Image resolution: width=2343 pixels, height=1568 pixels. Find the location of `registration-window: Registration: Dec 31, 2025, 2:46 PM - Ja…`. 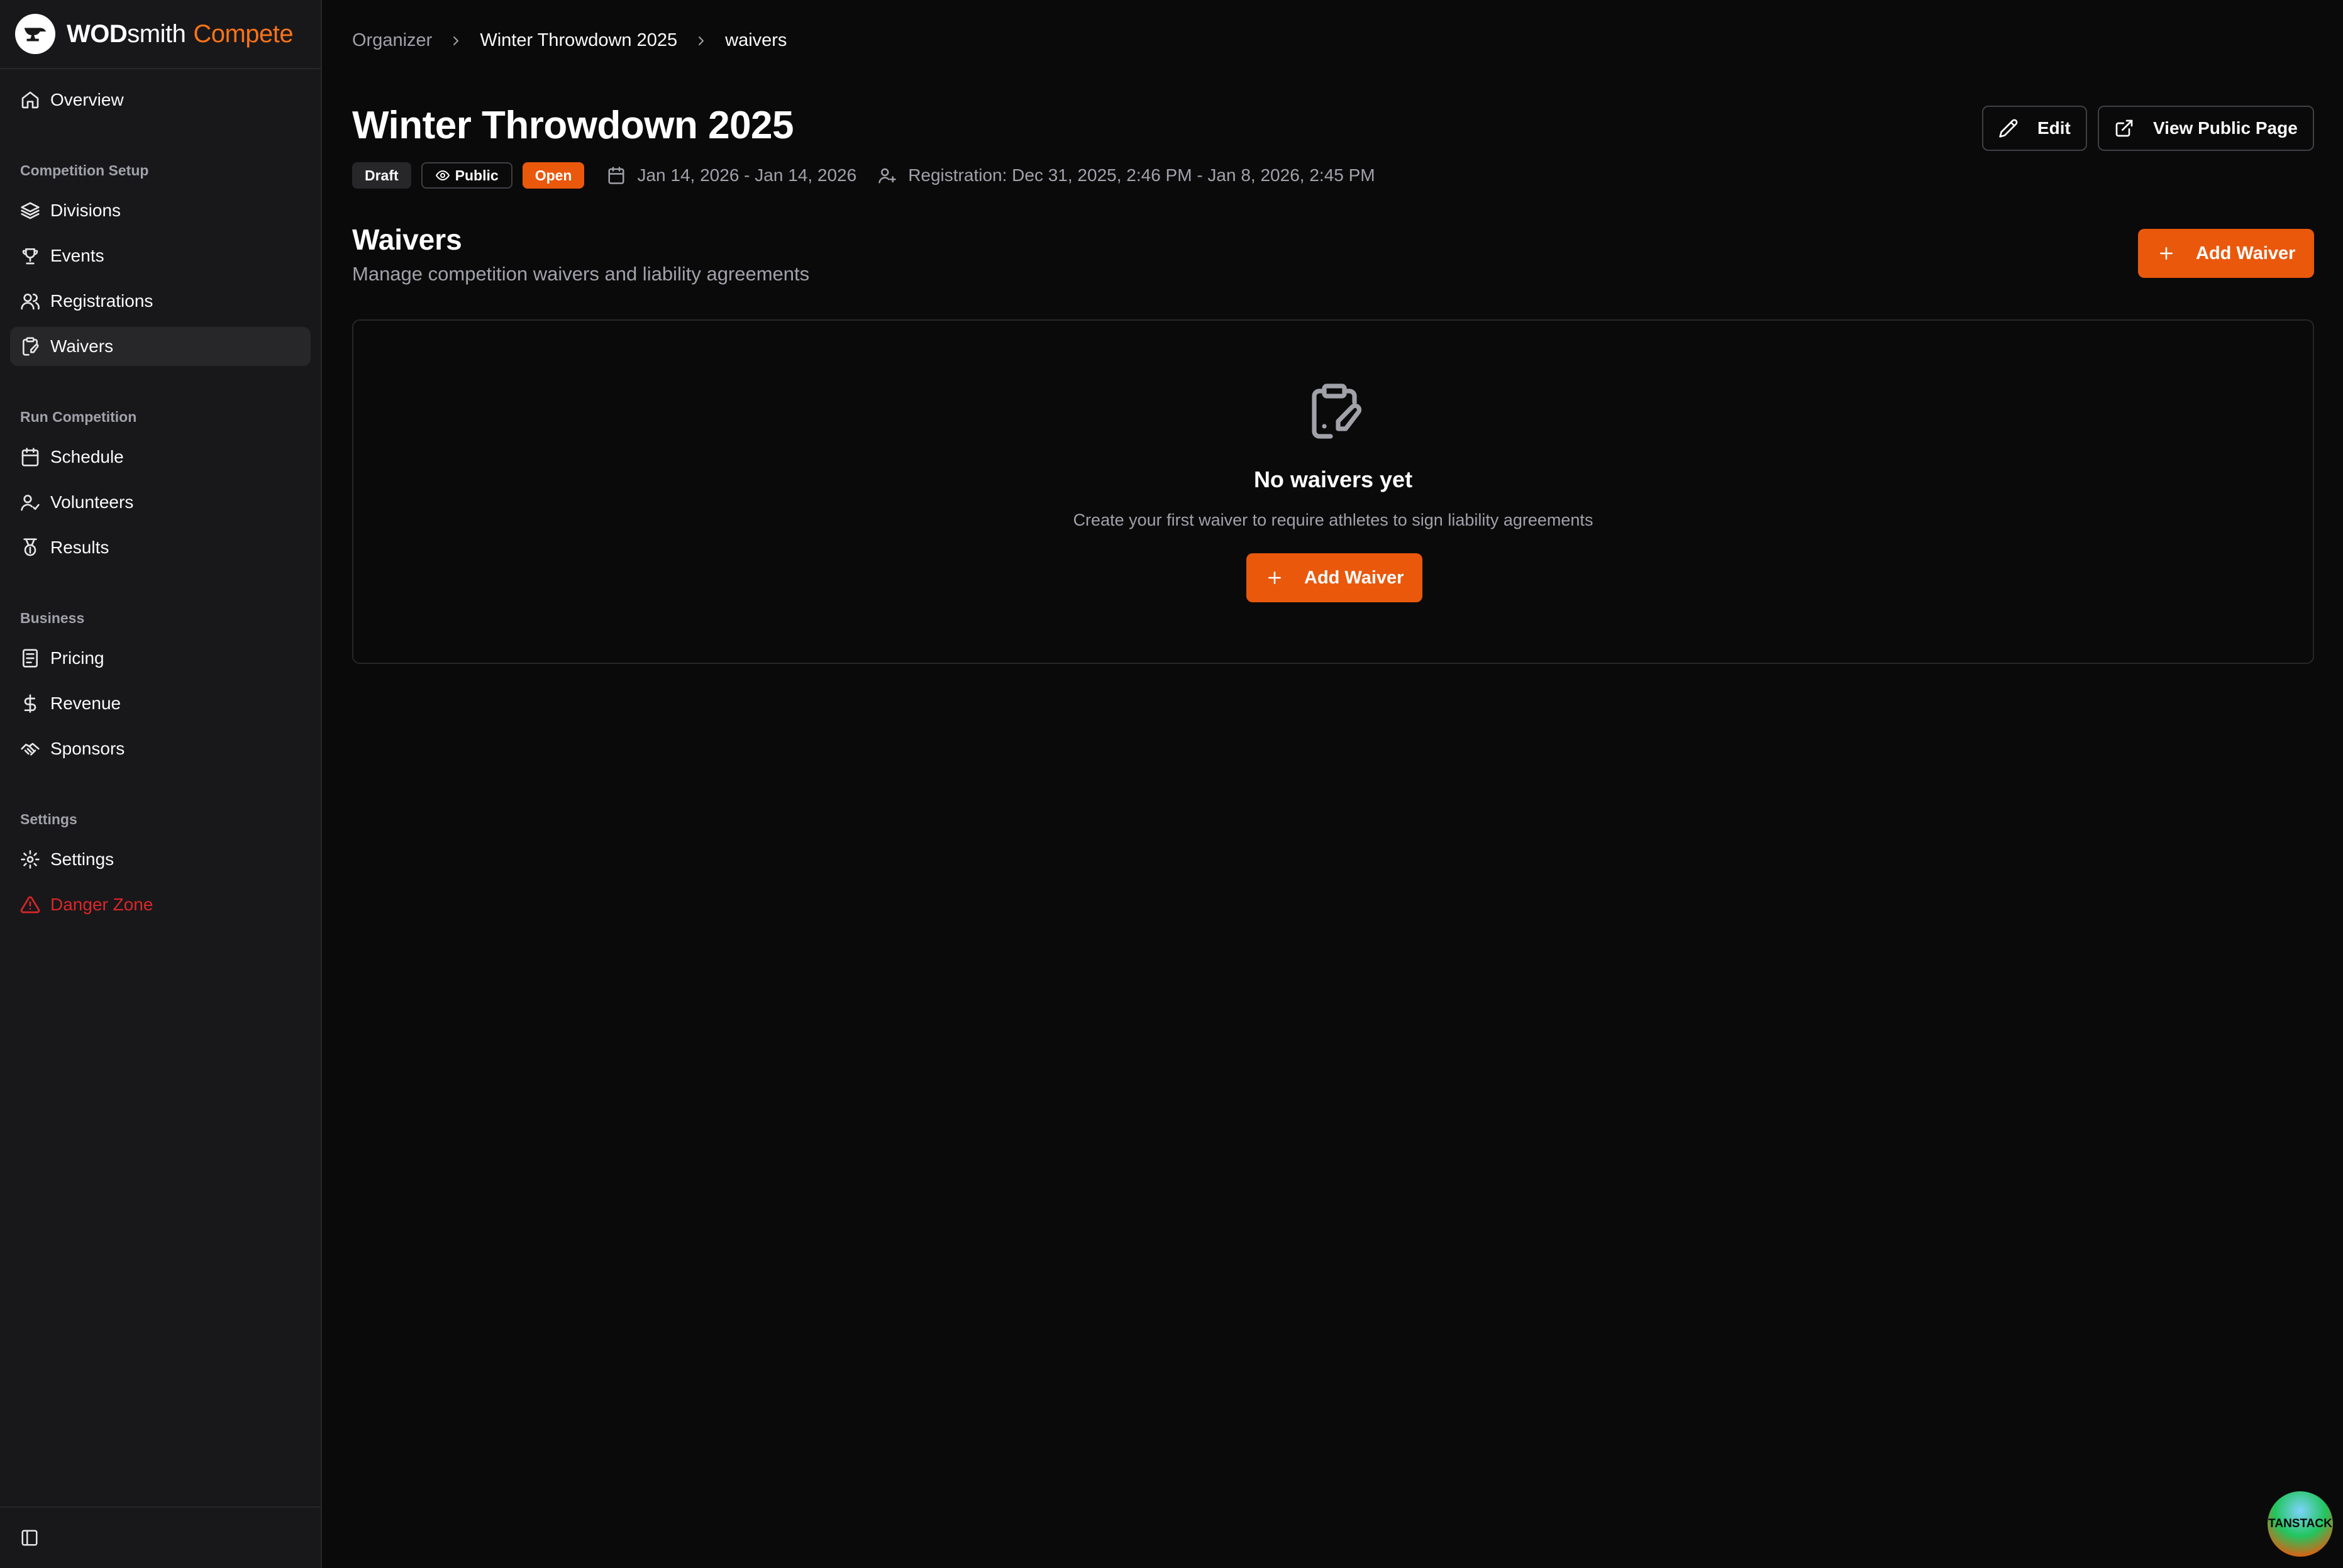

registration-window: Registration: Dec 31, 2025, 2:46 PM - Ja… is located at coordinates (1126, 175).